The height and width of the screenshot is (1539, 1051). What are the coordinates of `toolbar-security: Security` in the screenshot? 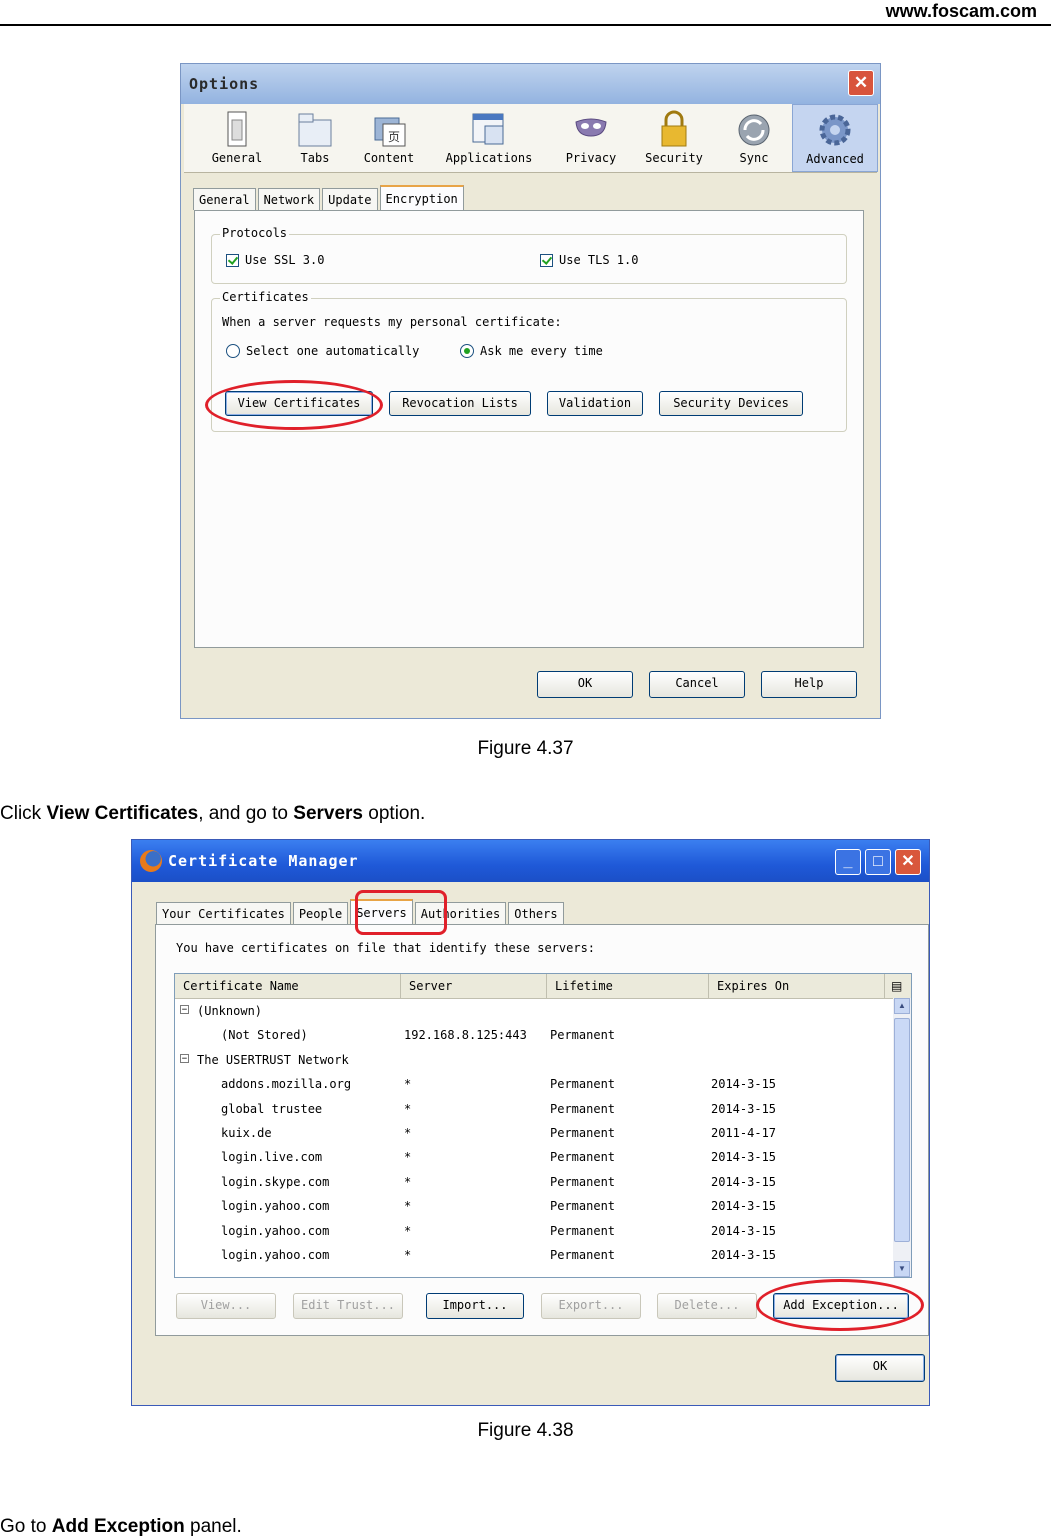 It's located at (674, 138).